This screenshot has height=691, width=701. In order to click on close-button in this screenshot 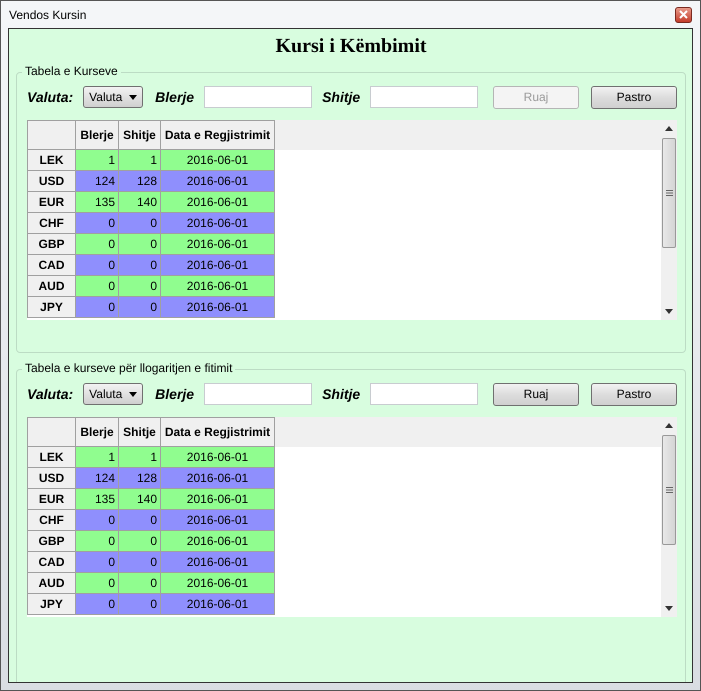, I will do `click(683, 14)`.